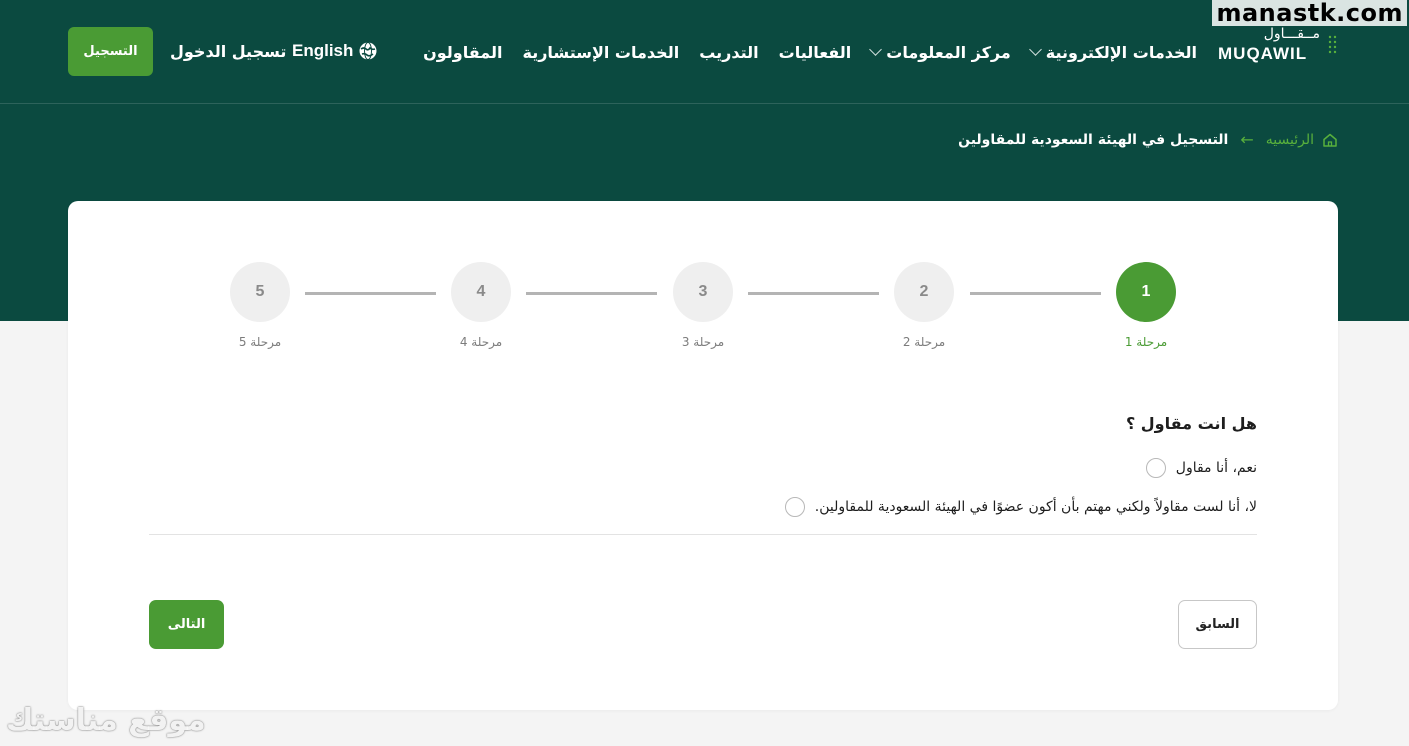 The width and height of the screenshot is (1409, 746). What do you see at coordinates (703, 534) in the screenshot?
I see `form-divider` at bounding box center [703, 534].